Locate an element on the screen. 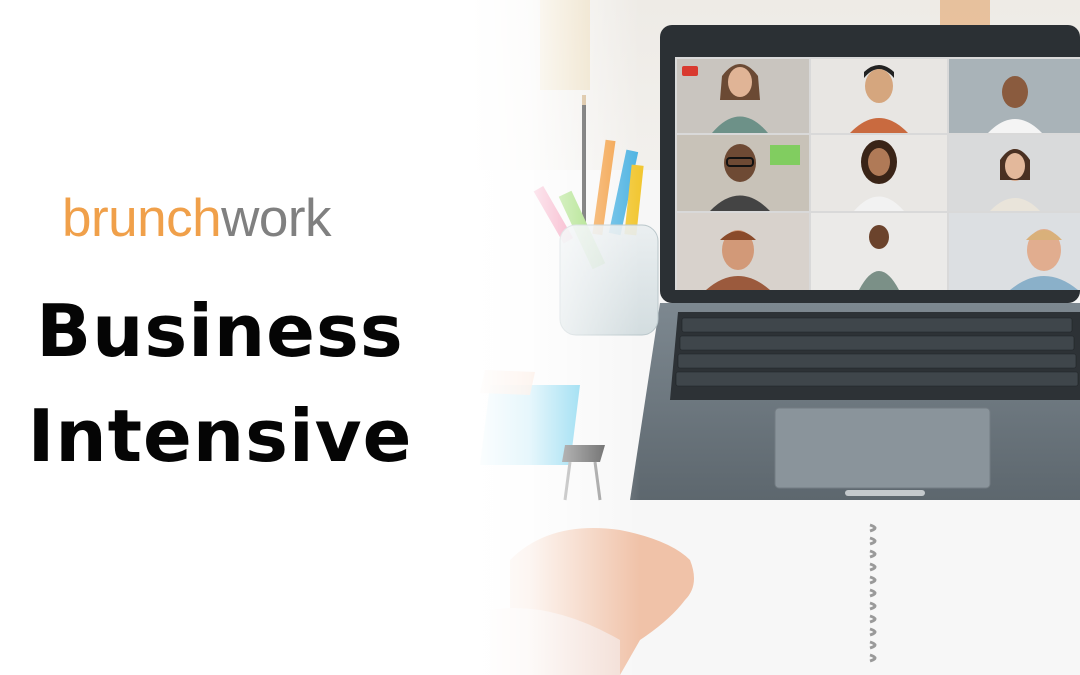 This screenshot has height=675, width=1080. brand-logo-part1: brunch is located at coordinates (142, 218).